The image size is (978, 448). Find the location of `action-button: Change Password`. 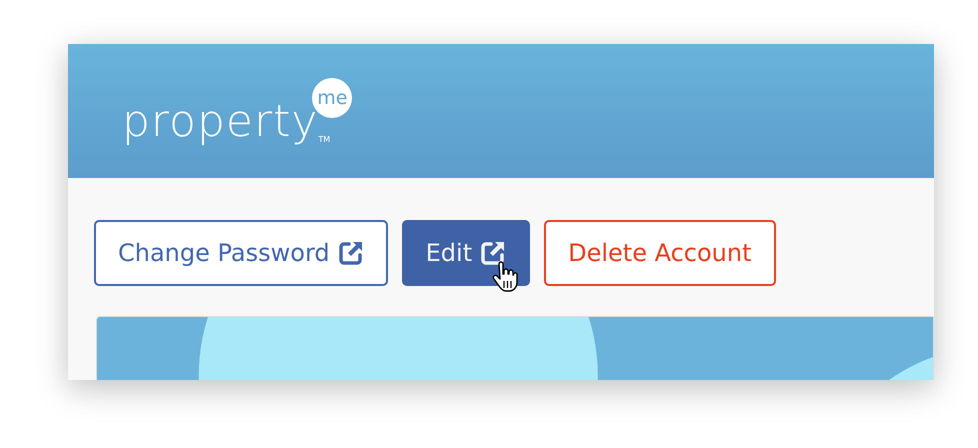

action-button: Change Password is located at coordinates (241, 253).